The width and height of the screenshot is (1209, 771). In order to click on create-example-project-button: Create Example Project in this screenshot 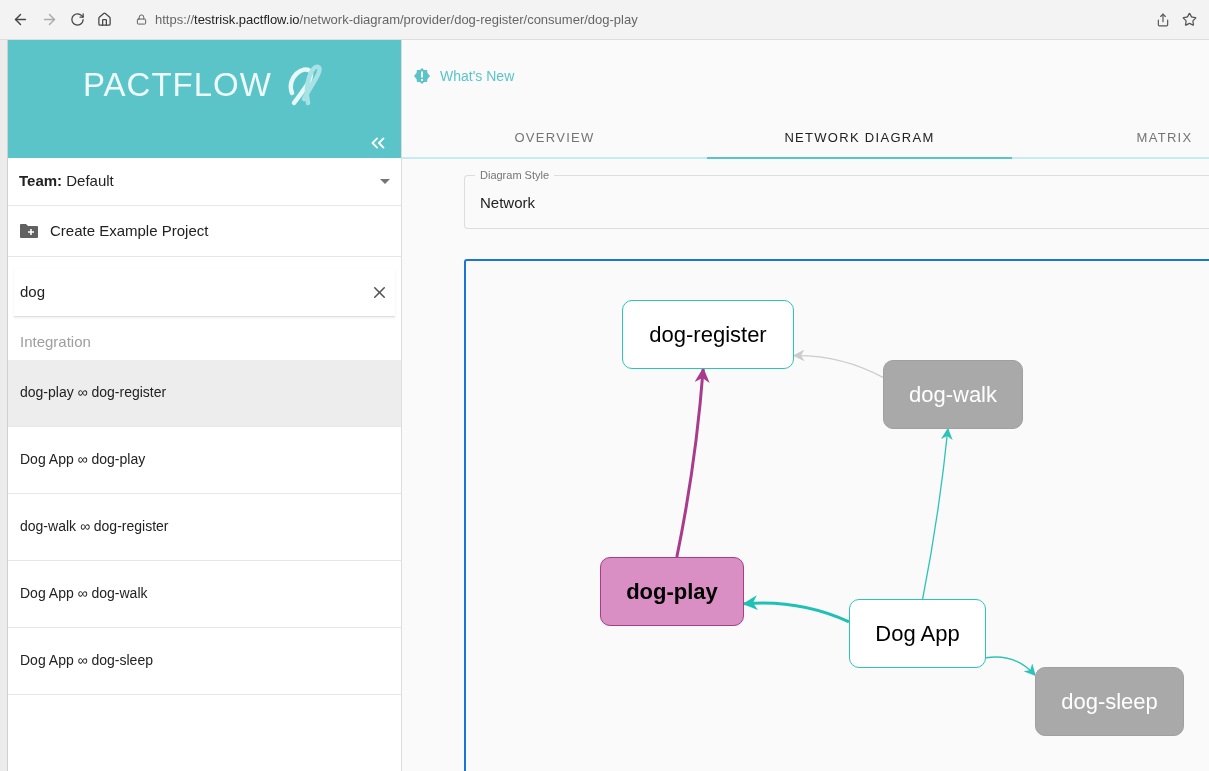, I will do `click(204, 231)`.